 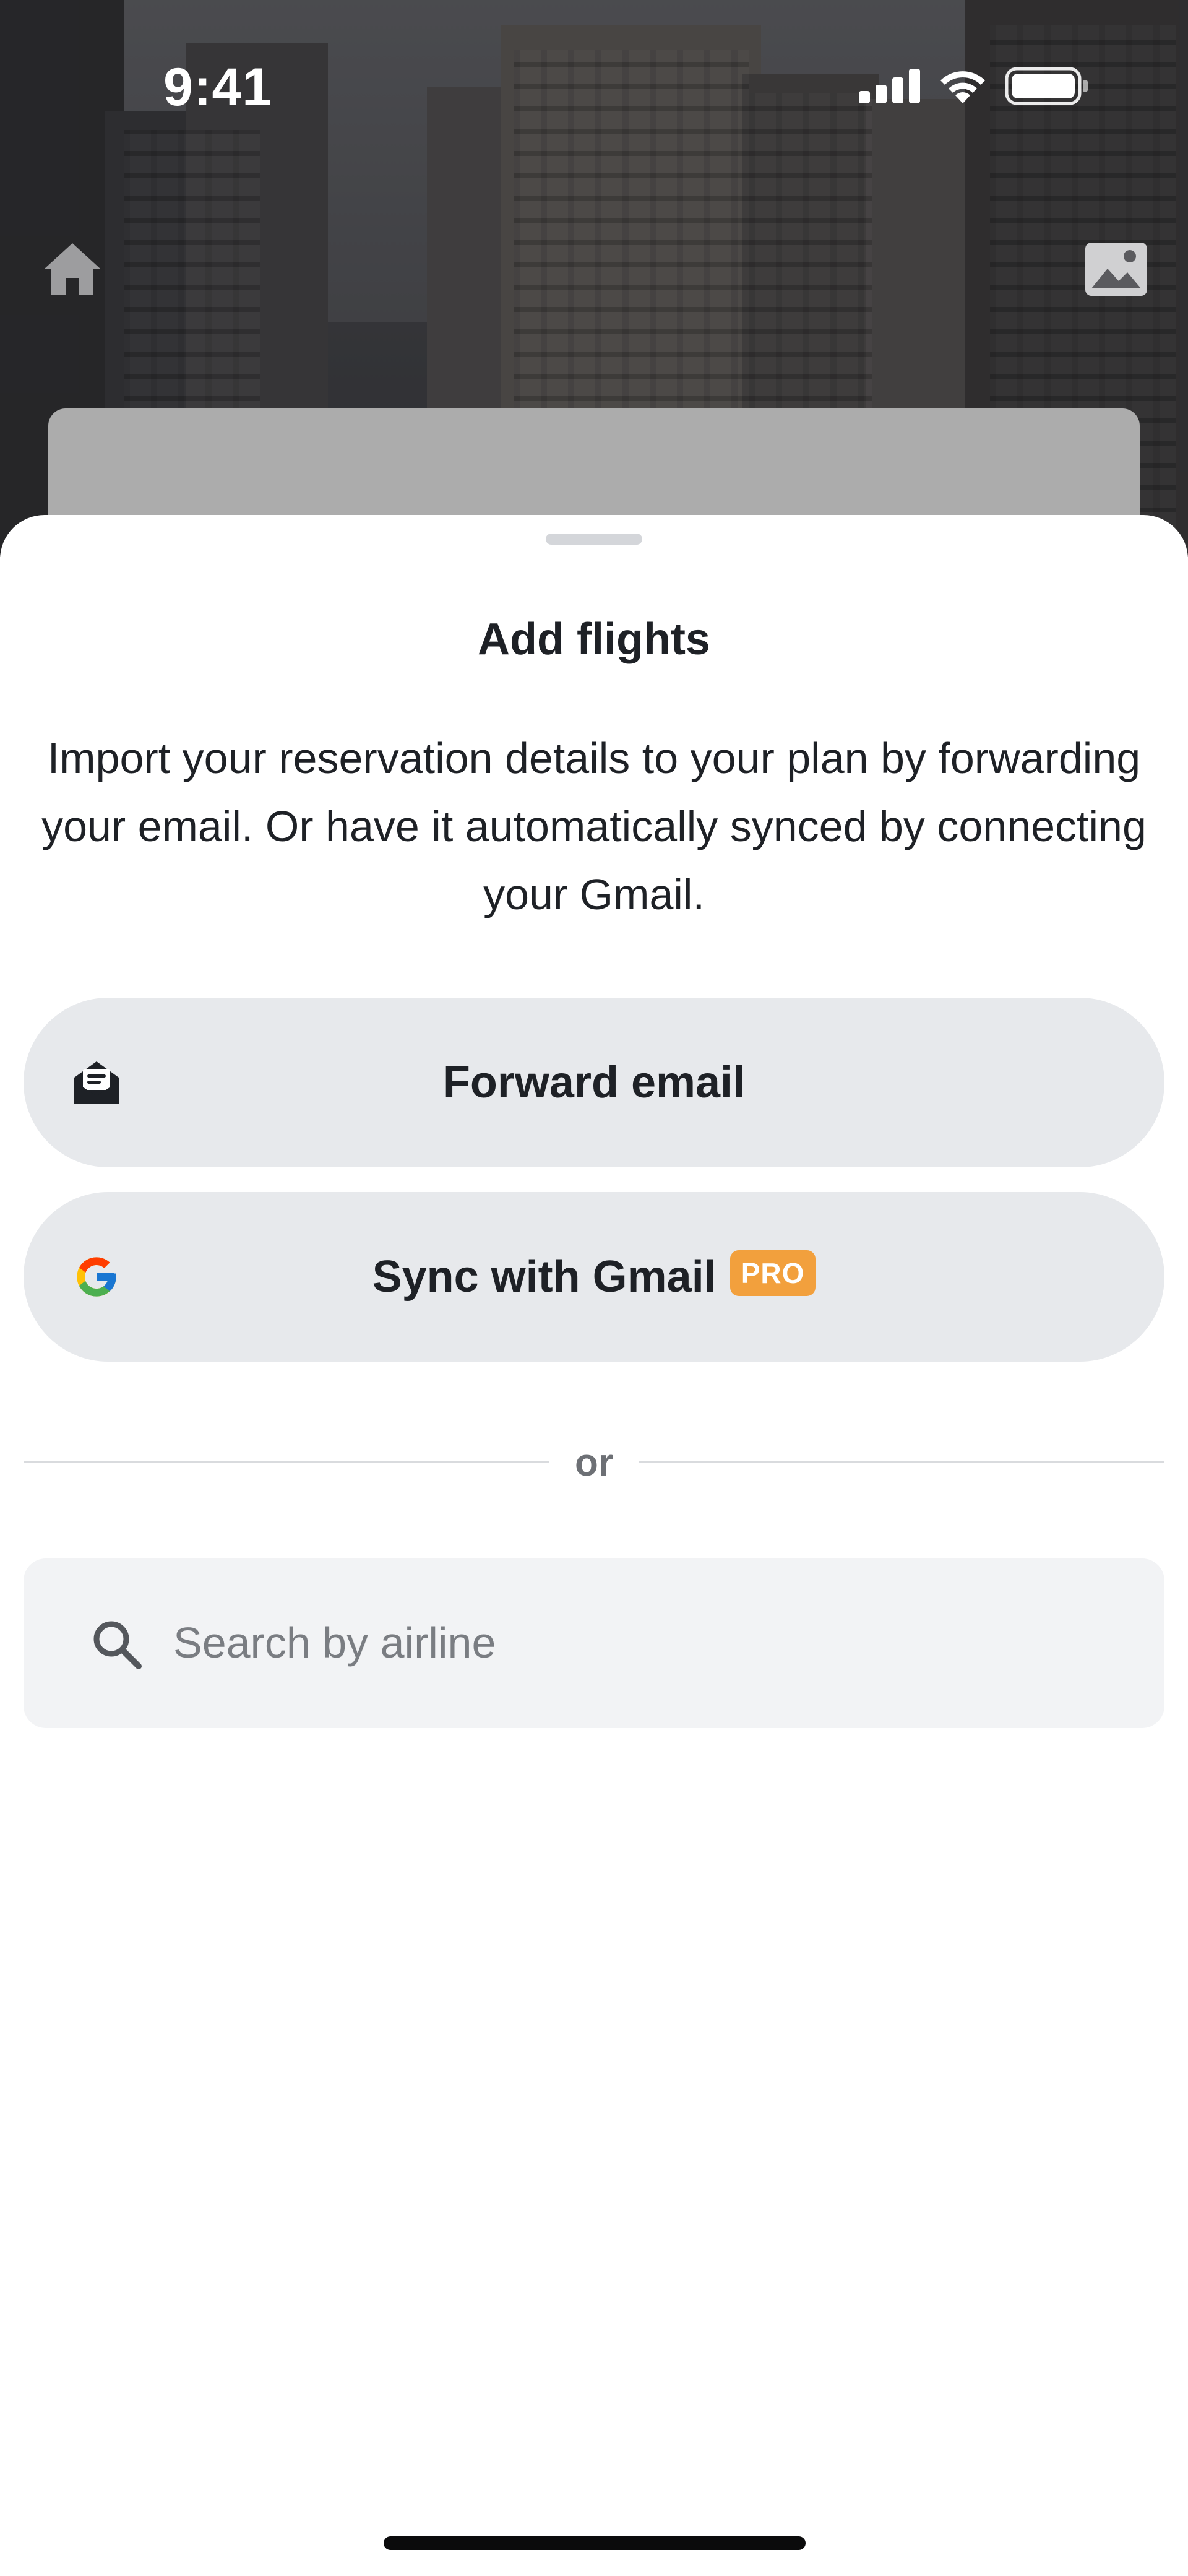 What do you see at coordinates (962, 87) in the screenshot?
I see `wifi-icon` at bounding box center [962, 87].